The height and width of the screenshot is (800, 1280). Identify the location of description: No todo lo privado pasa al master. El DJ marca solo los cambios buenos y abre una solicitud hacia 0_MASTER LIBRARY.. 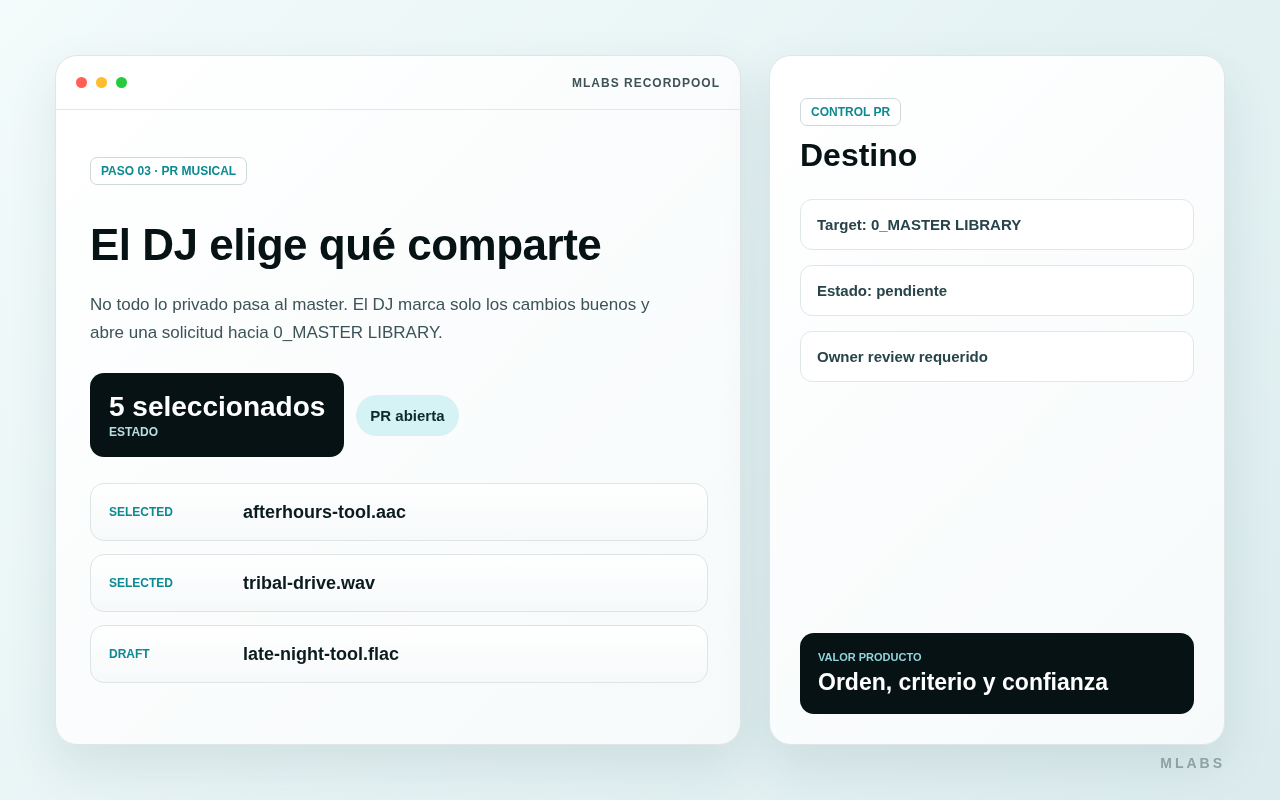
(370, 319).